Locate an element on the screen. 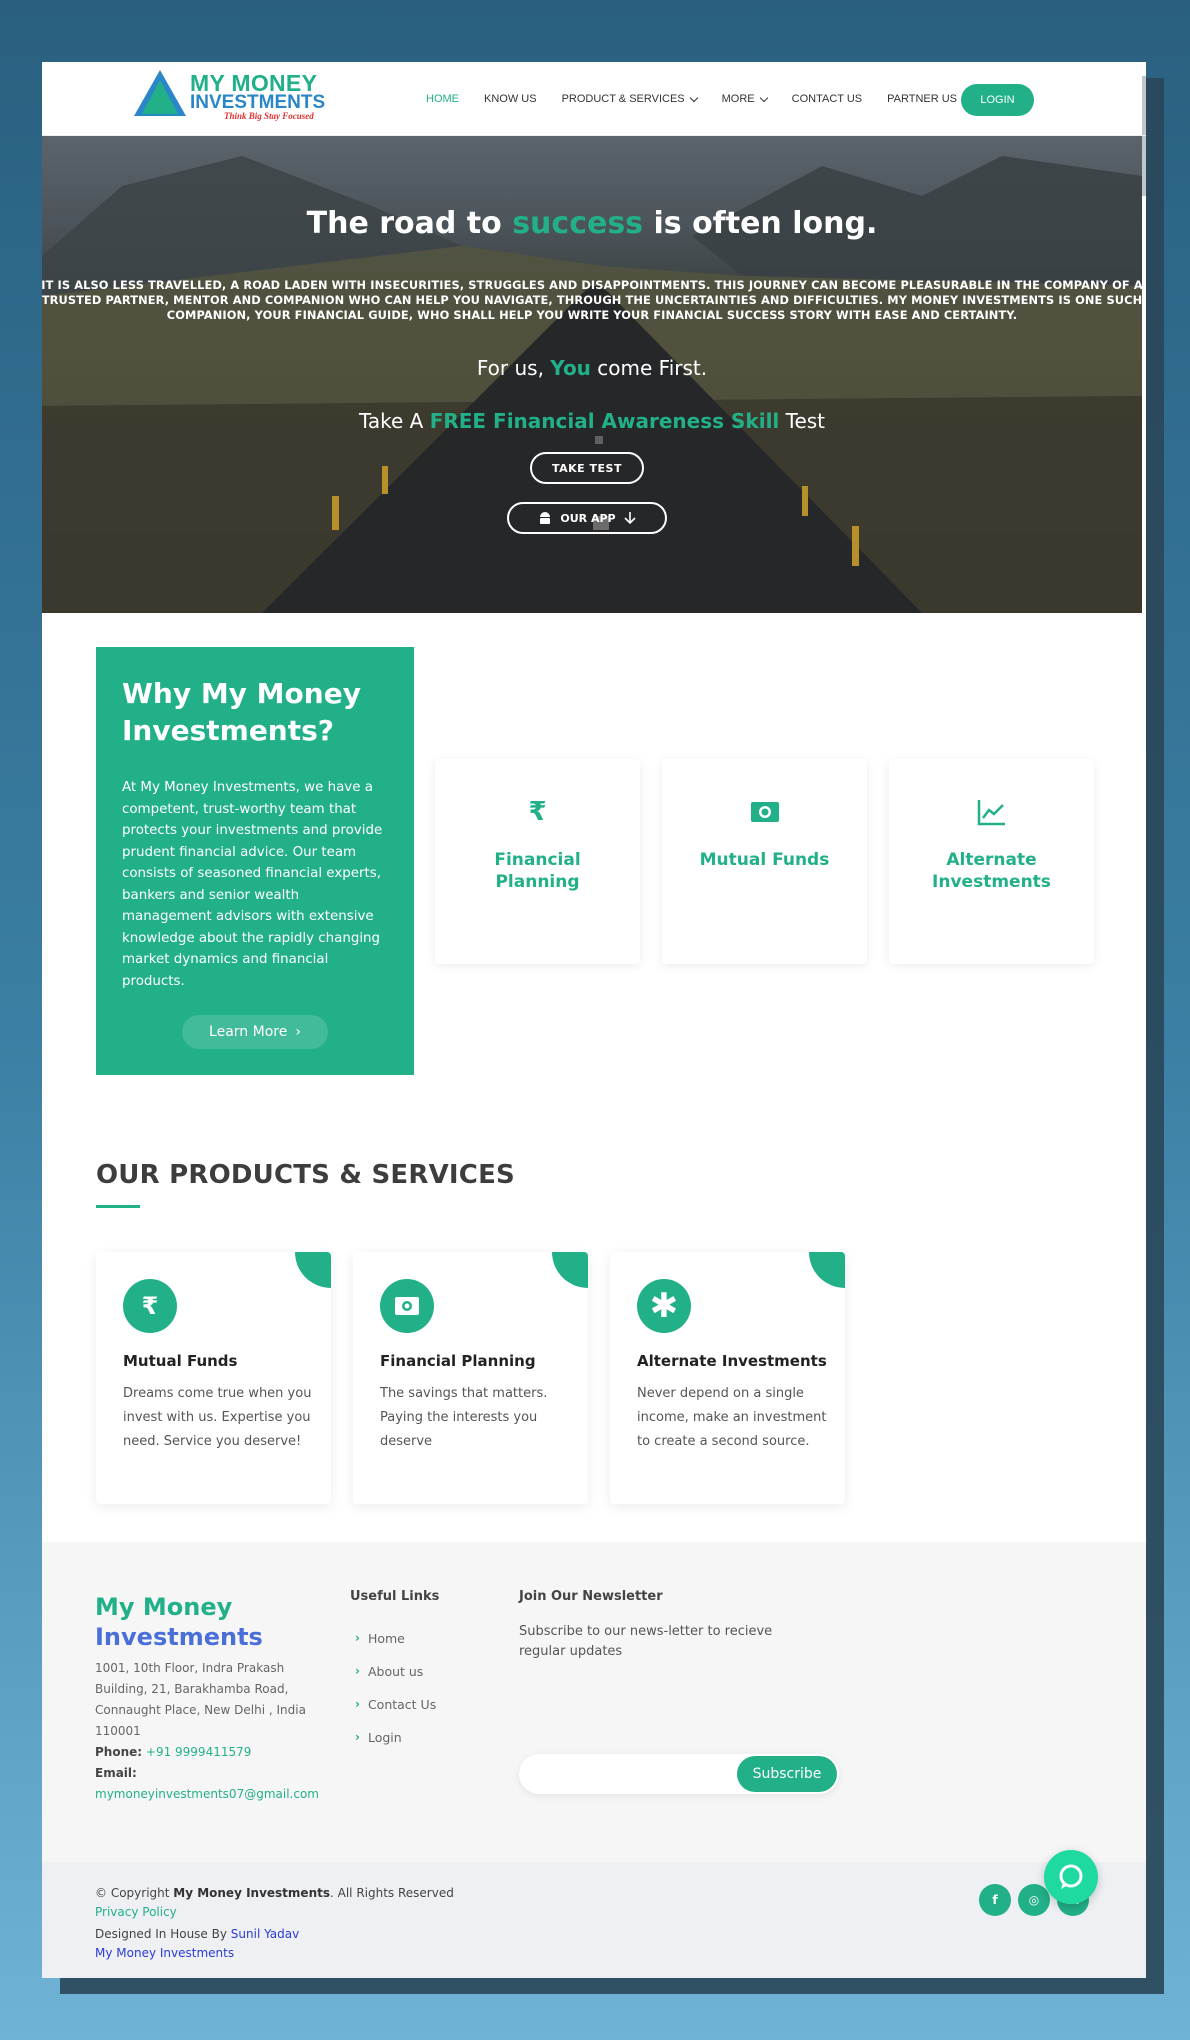  our-app-button: OUR APP is located at coordinates (587, 518).